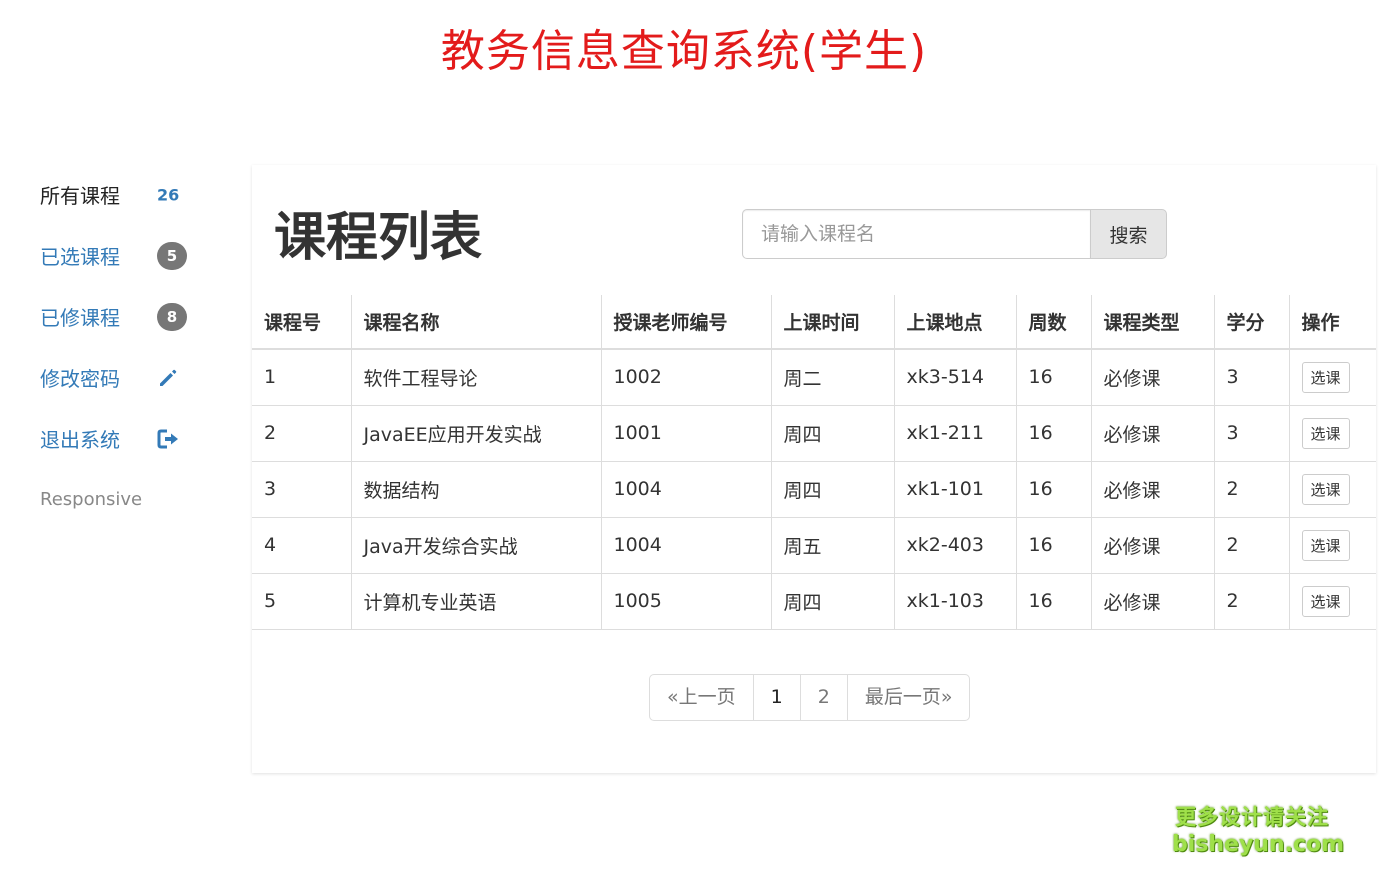  I want to click on column-header: 课程类型, so click(1152, 322).